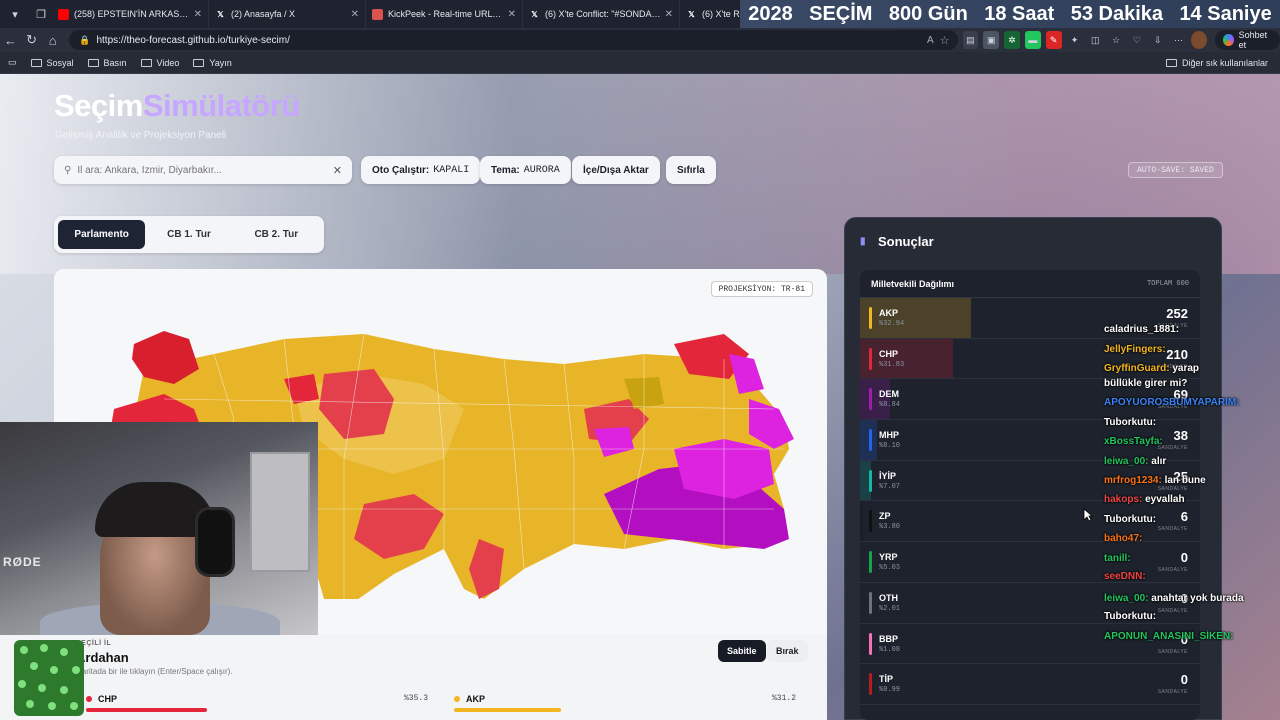 This screenshot has width=1280, height=720. I want to click on bookmark-folder-video: Video, so click(159, 63).